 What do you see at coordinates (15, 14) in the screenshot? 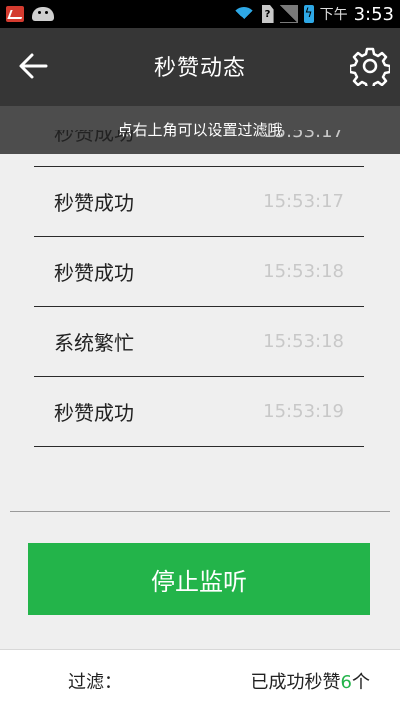
I see `app-icon` at bounding box center [15, 14].